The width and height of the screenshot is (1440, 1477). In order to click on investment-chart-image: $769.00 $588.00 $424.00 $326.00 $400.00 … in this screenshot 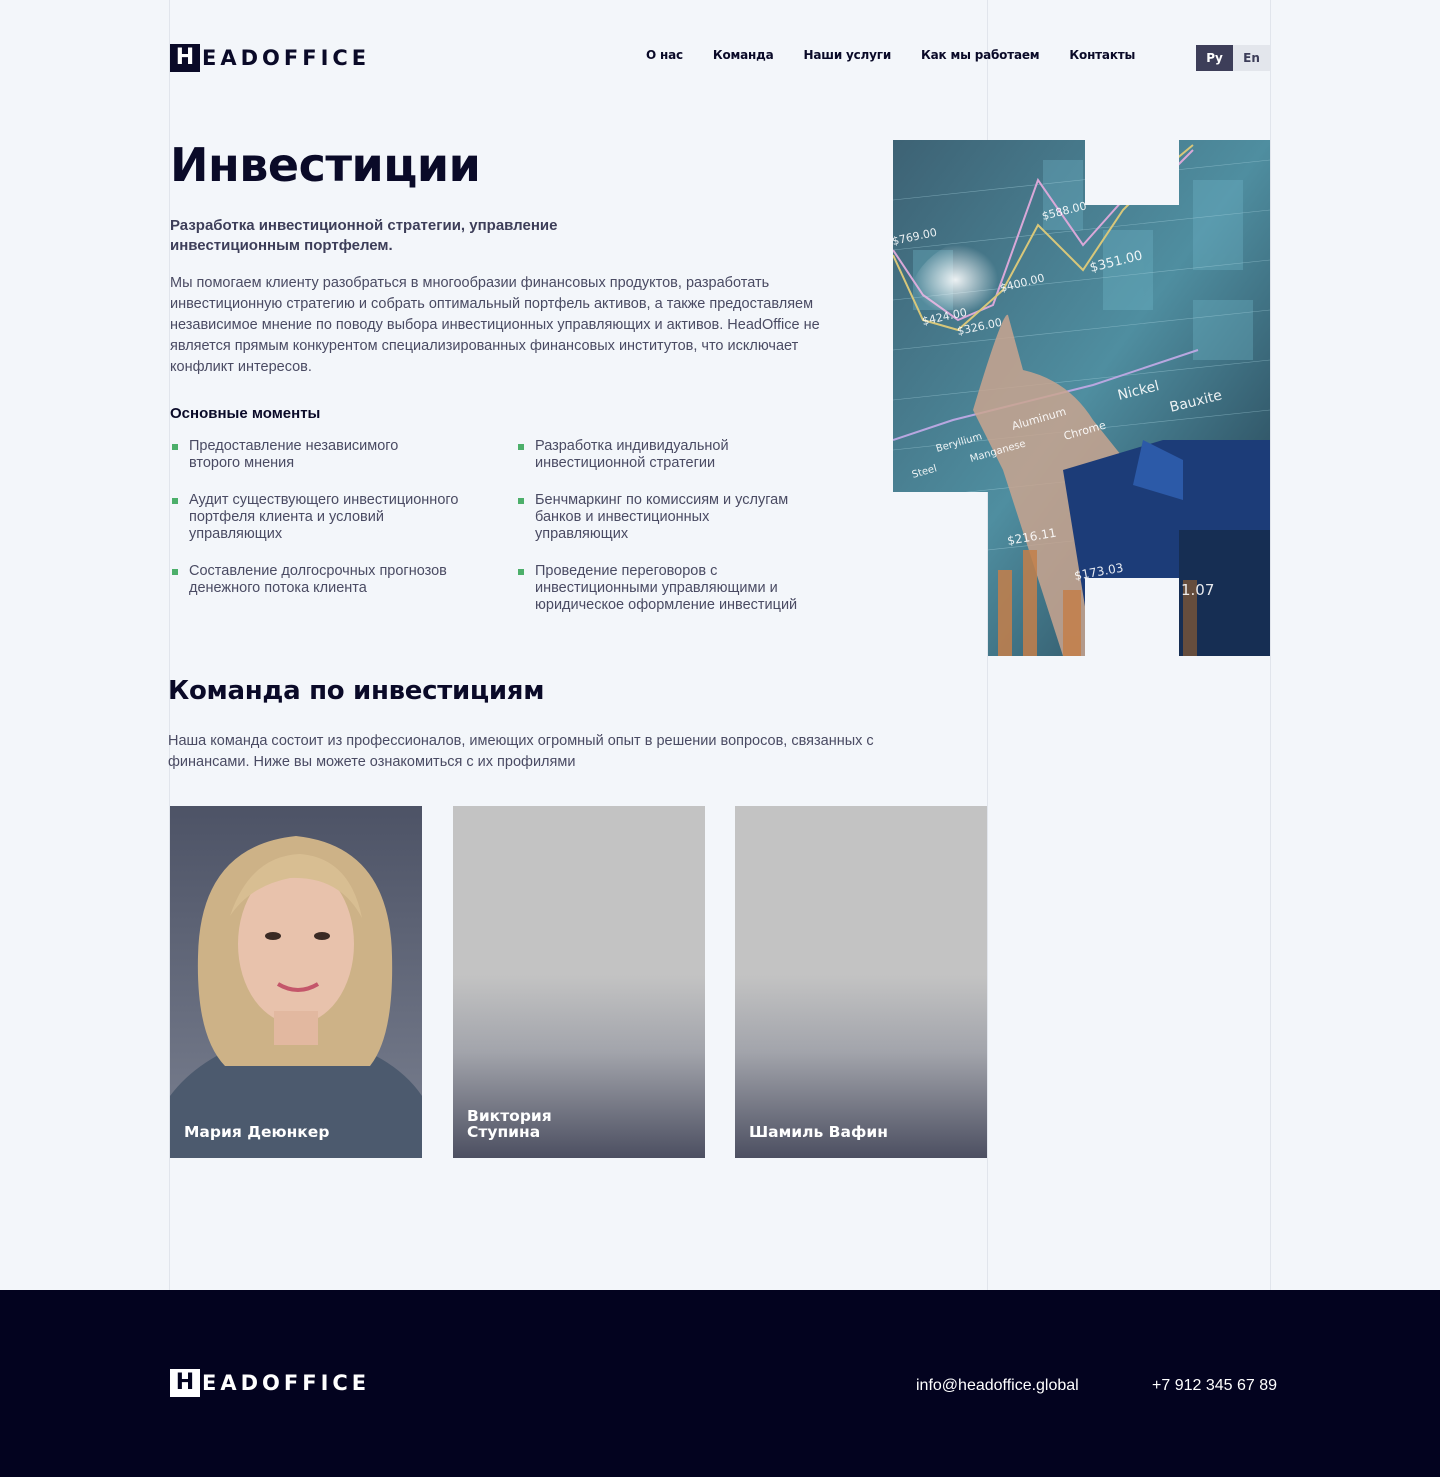, I will do `click(1081, 398)`.